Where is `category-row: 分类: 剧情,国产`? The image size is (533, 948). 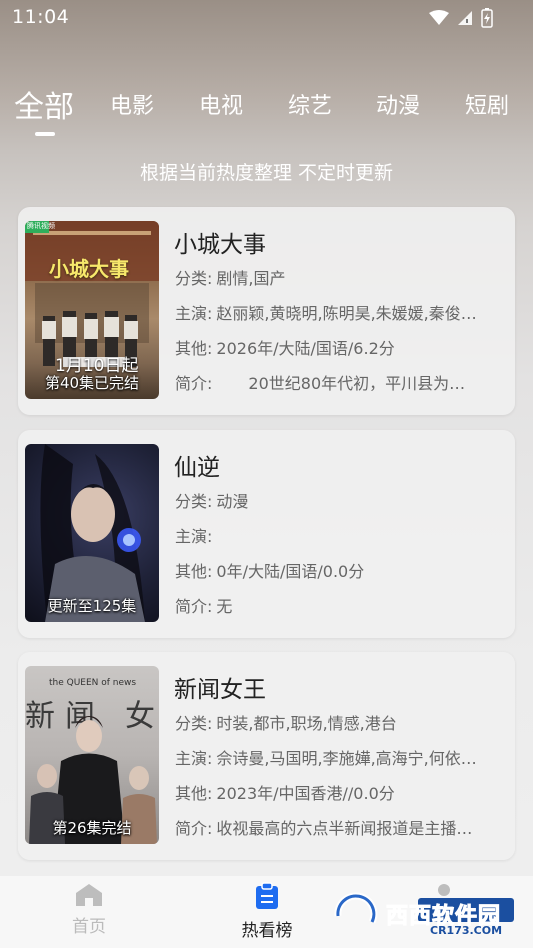 category-row: 分类: 剧情,国产 is located at coordinates (230, 278).